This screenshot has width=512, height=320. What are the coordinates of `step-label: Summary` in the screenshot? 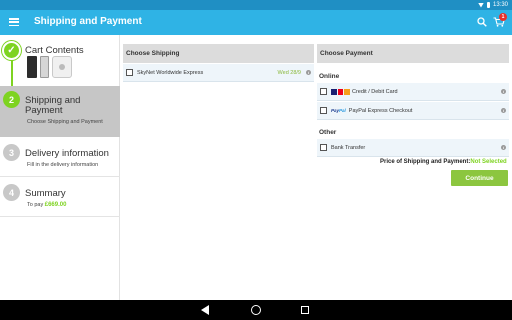 It's located at (45, 193).